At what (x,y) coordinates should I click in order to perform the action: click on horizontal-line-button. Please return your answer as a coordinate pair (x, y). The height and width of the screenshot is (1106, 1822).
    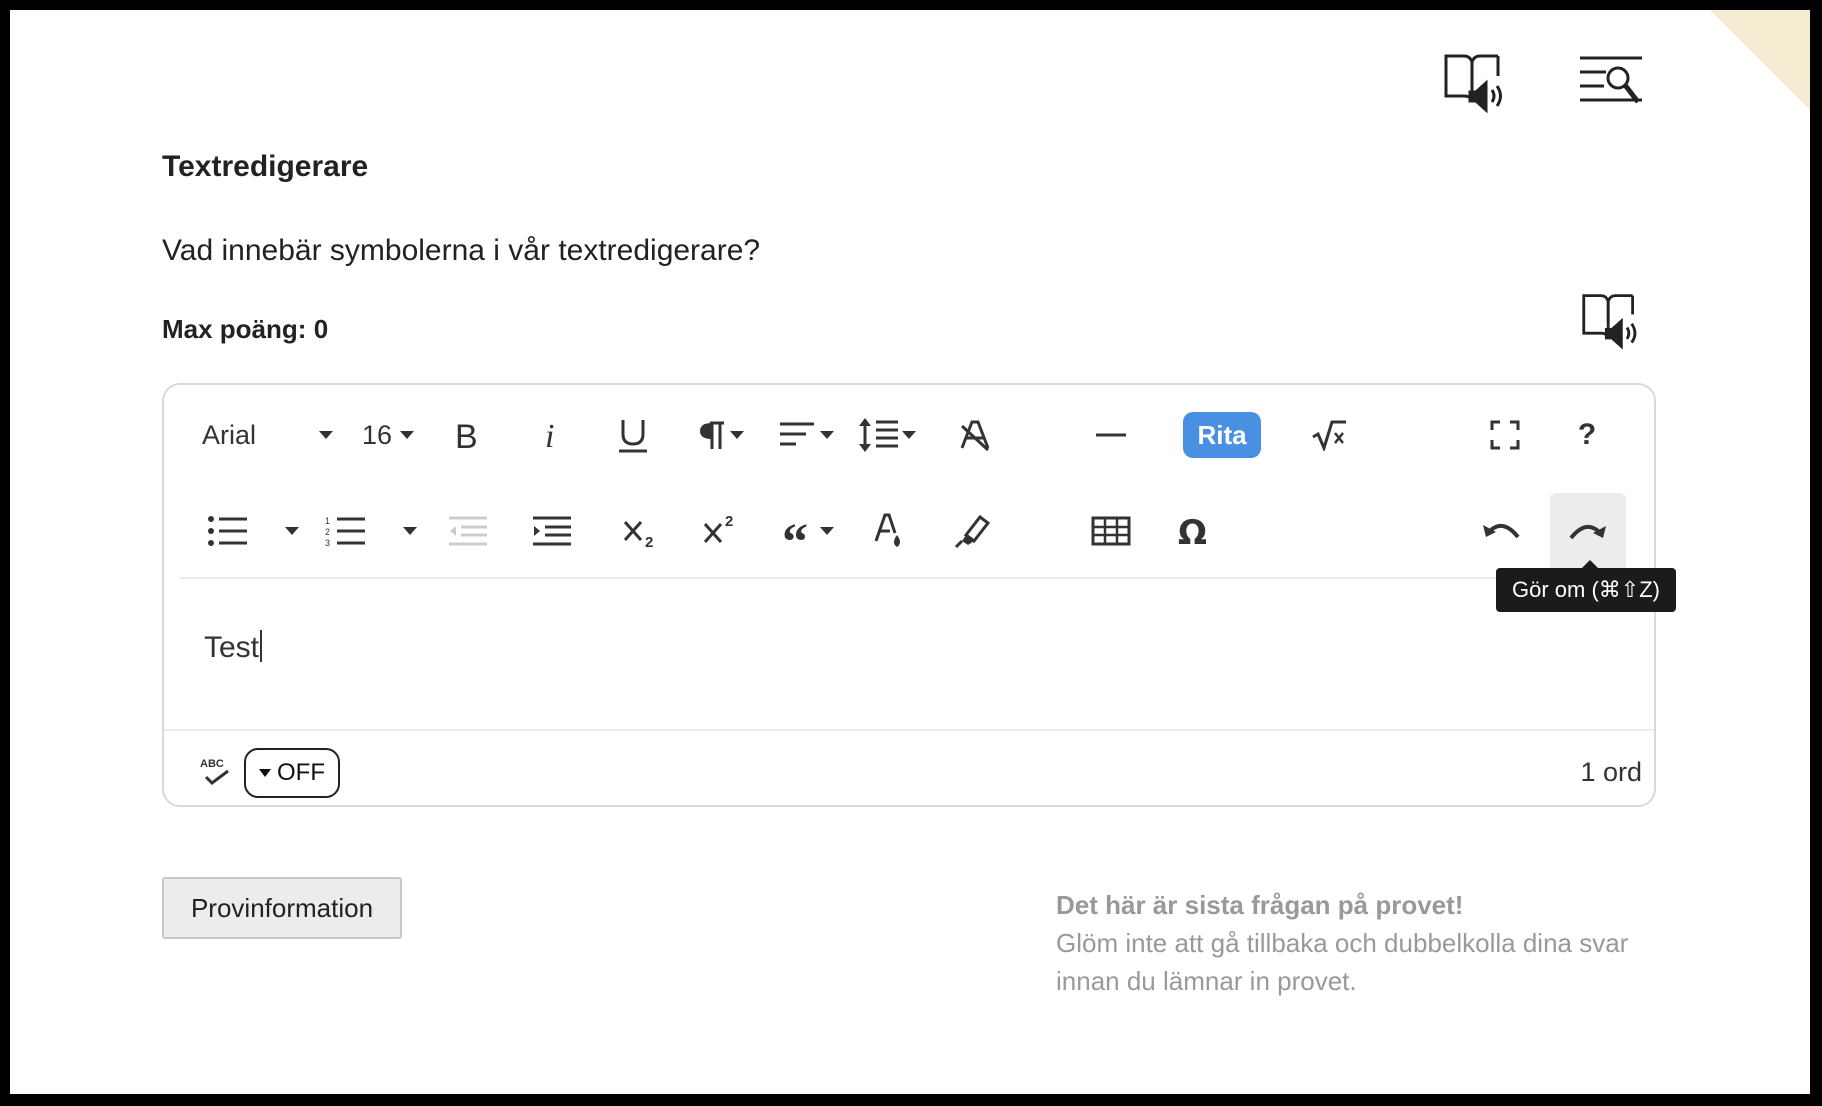
    Looking at the image, I should click on (1111, 435).